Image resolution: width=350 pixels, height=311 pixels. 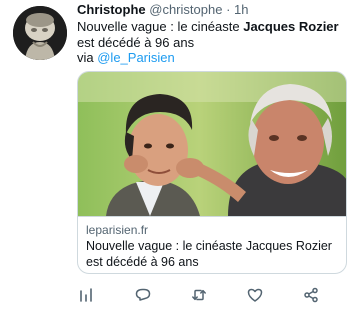 I want to click on tweet-text-end: est décédé à 96 ans, so click(x=136, y=42).